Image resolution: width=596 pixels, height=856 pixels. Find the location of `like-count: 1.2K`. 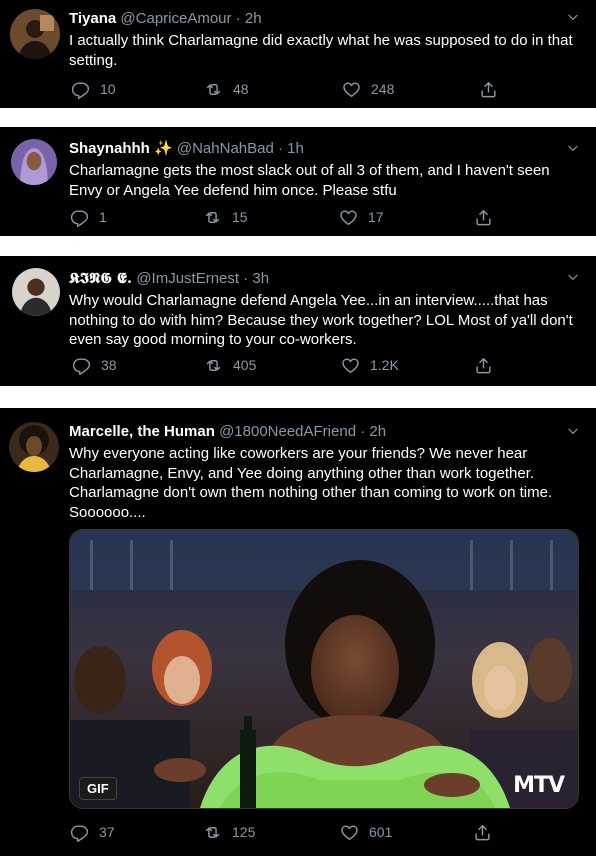

like-count: 1.2K is located at coordinates (384, 365).